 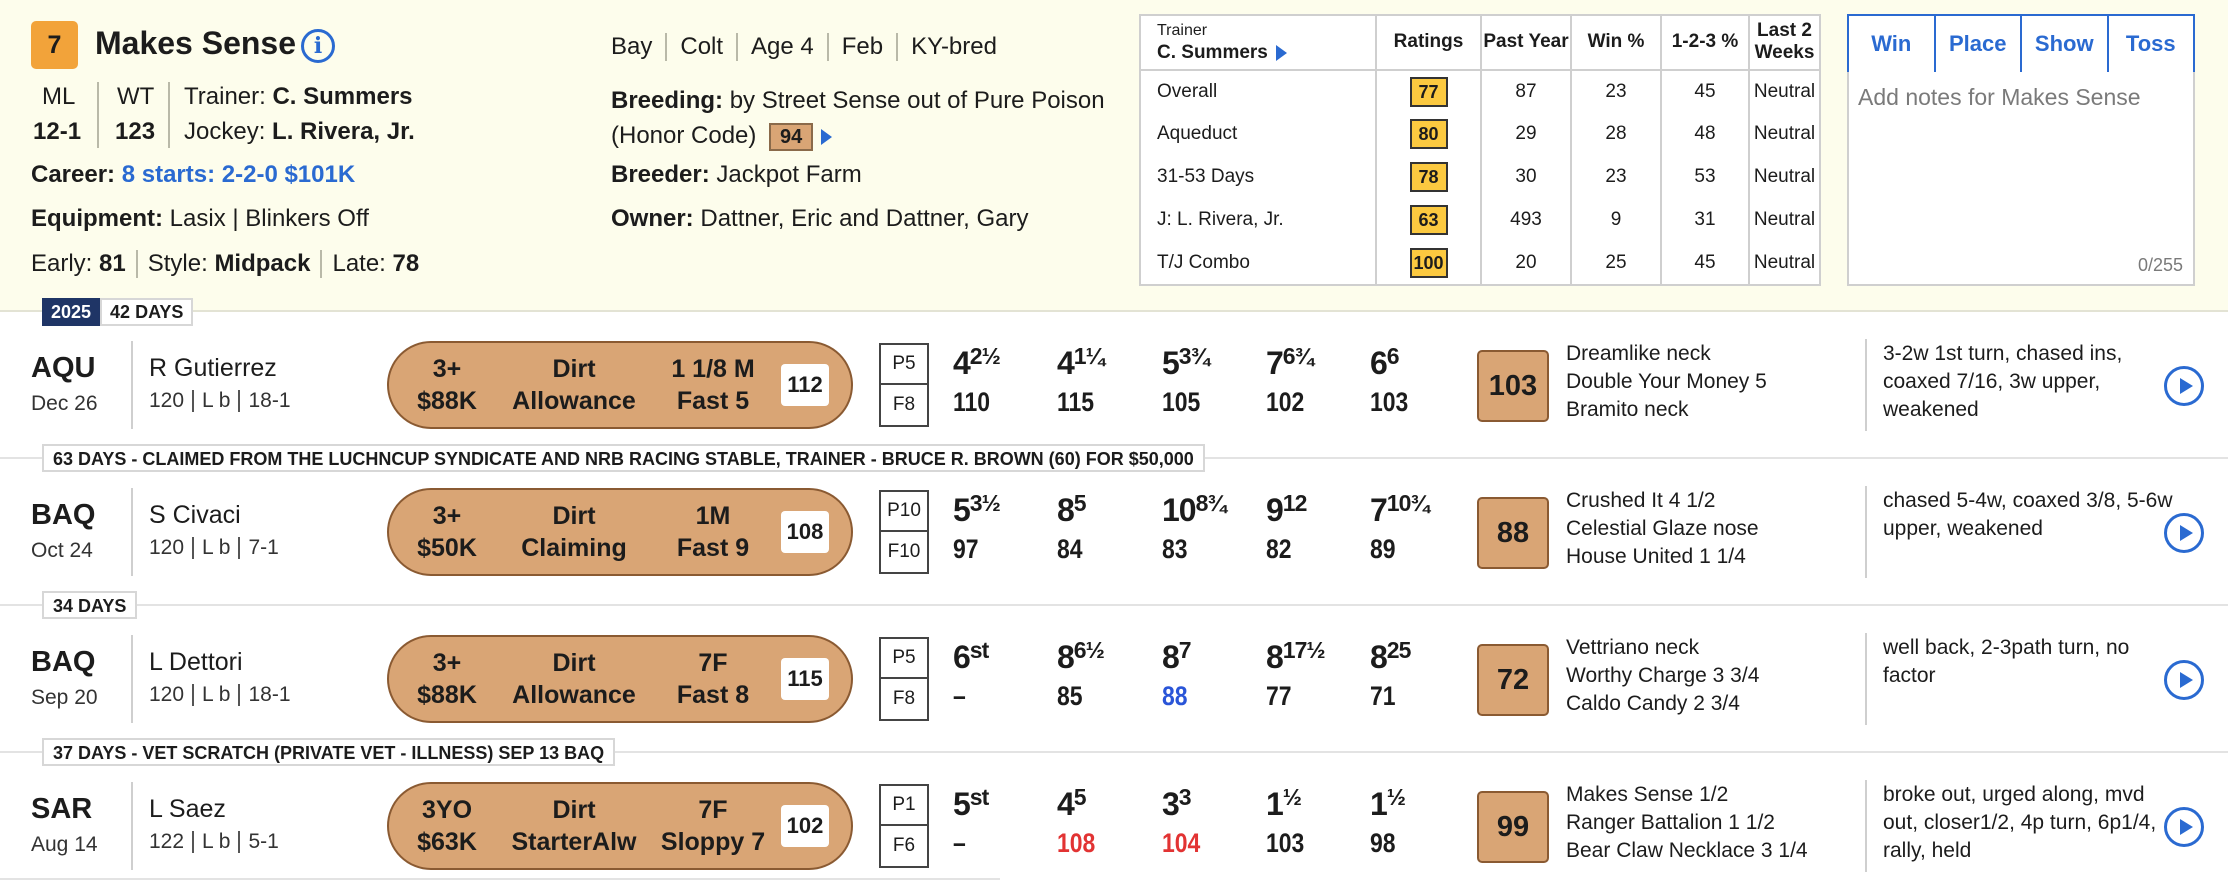 What do you see at coordinates (1388, 821) in the screenshot?
I see `call-finish: 1 ½ 98` at bounding box center [1388, 821].